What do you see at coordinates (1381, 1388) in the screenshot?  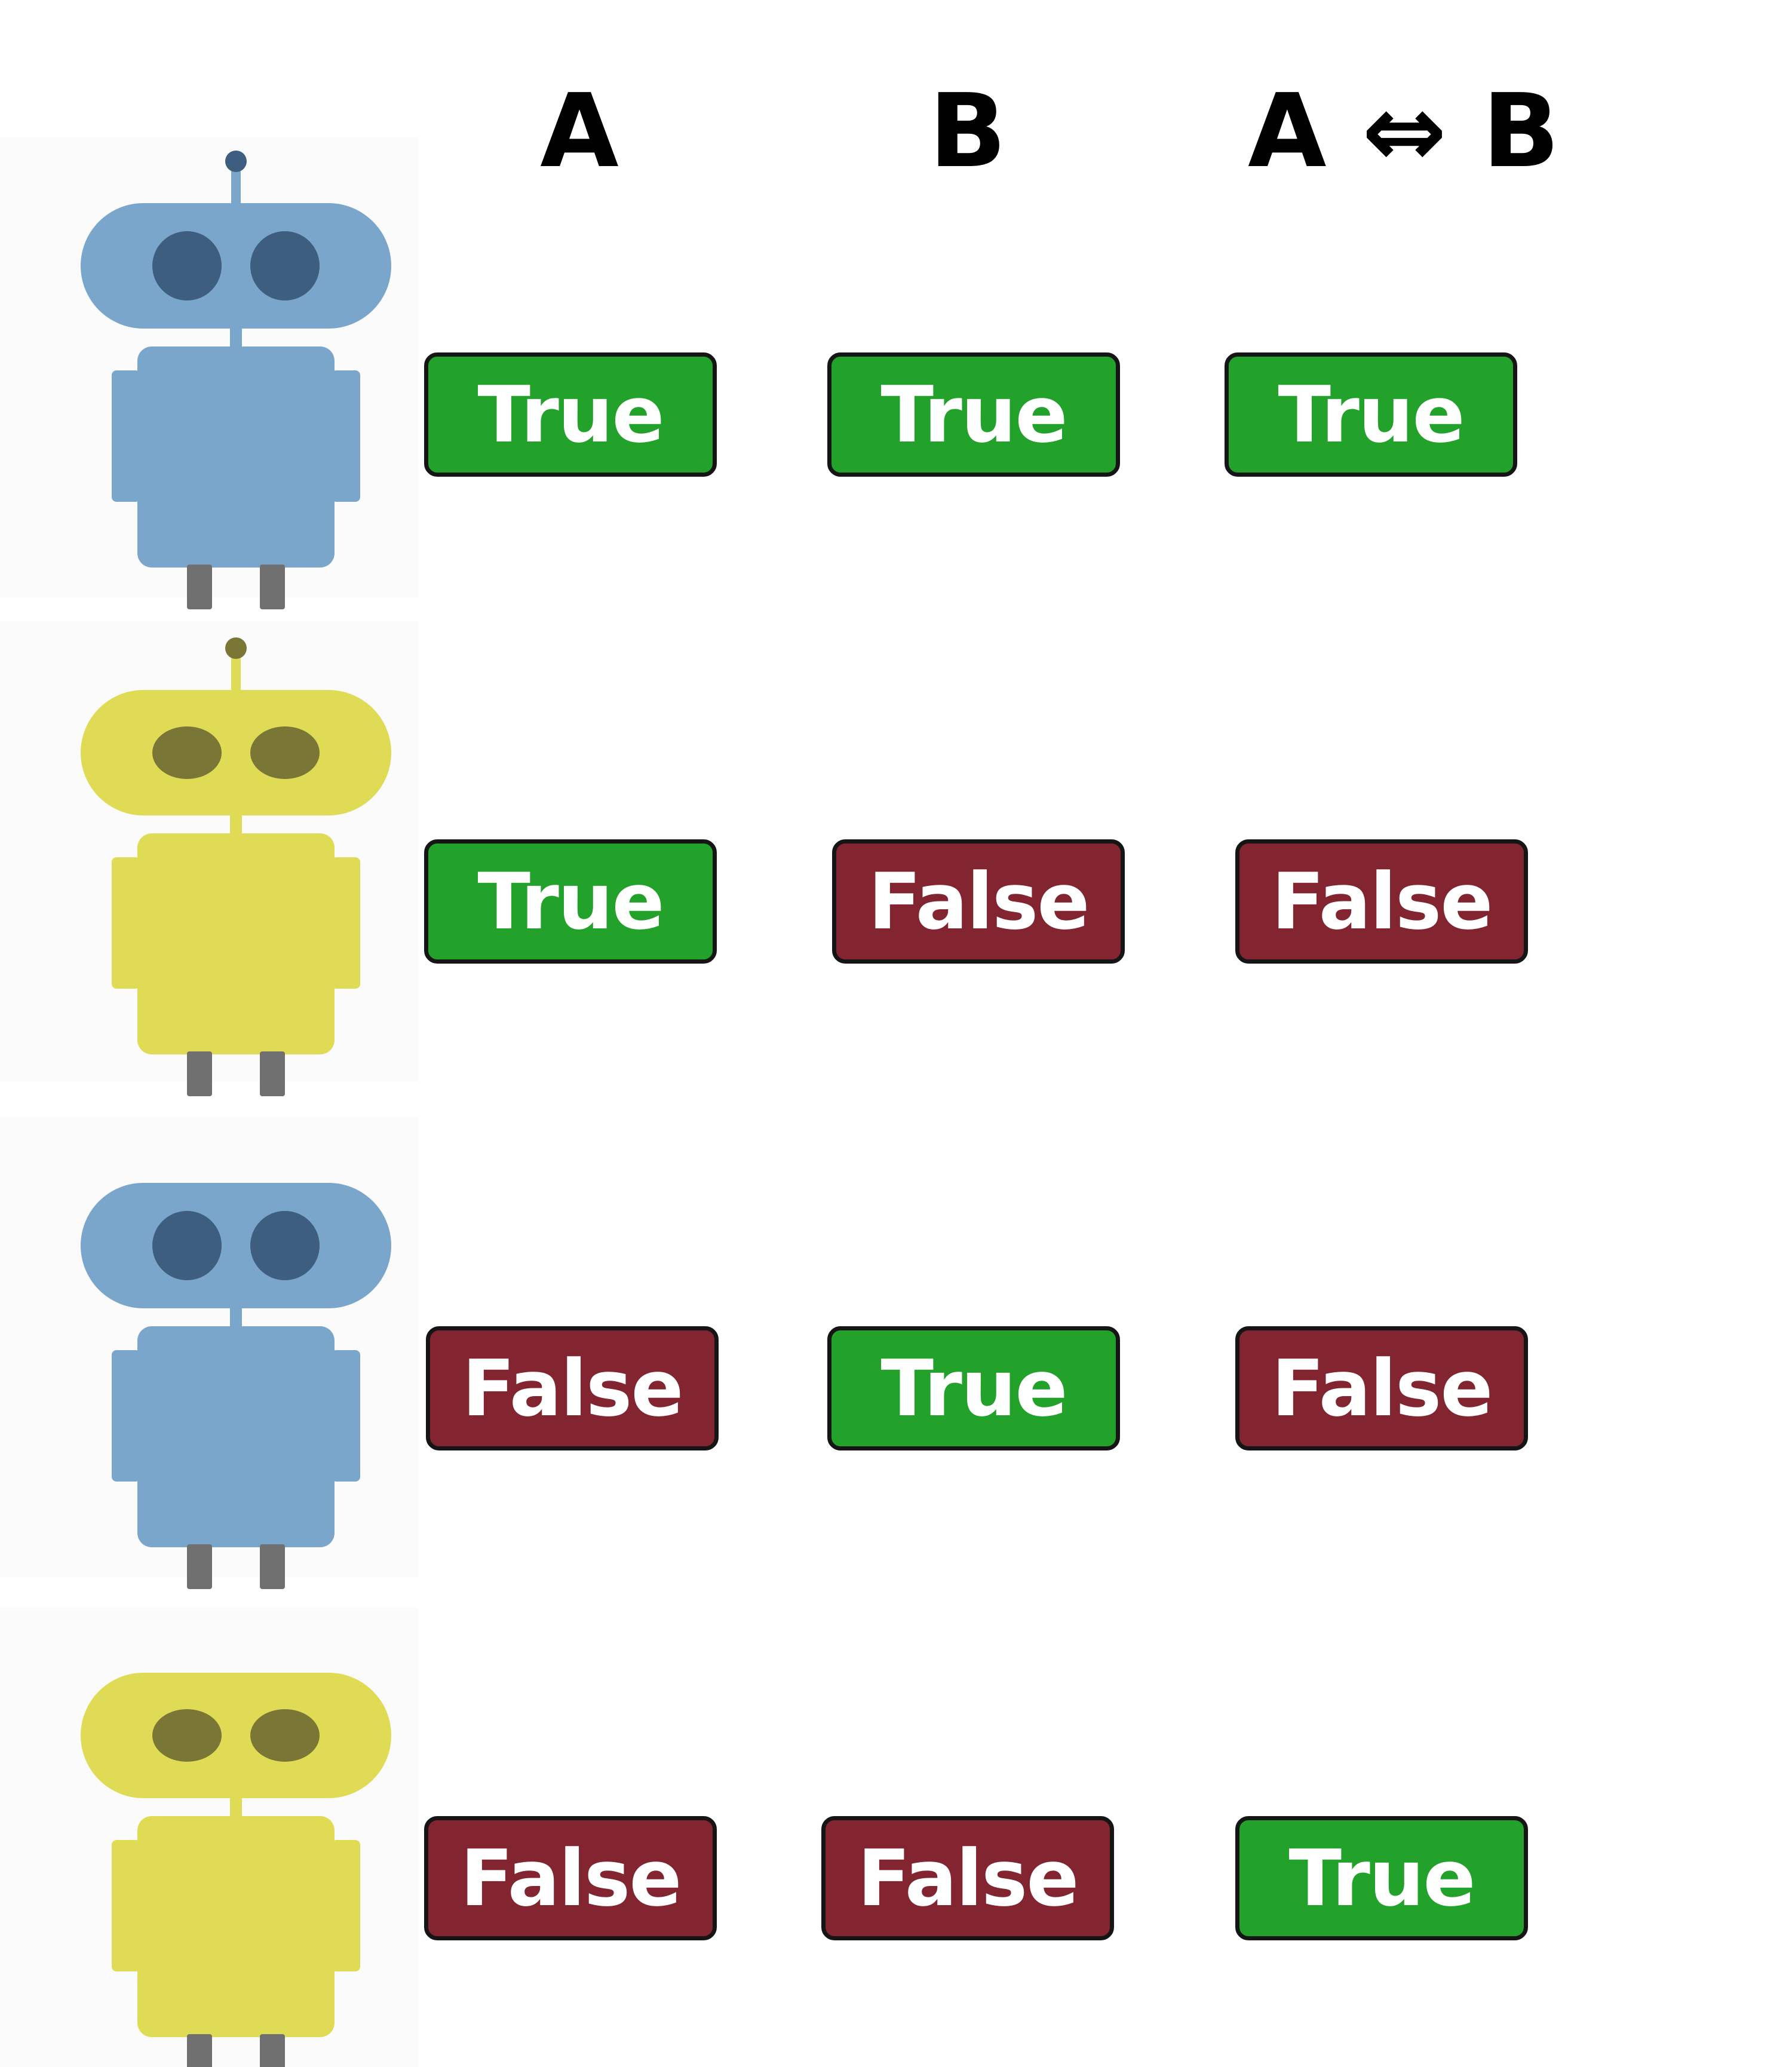 I see `value-badge-a-iff-b-row-3: False` at bounding box center [1381, 1388].